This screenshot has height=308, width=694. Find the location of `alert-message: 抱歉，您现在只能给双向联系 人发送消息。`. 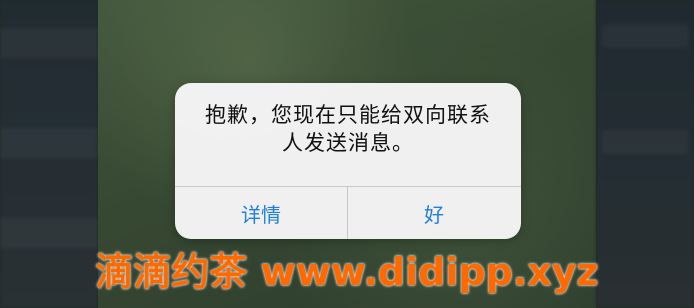

alert-message: 抱歉，您现在只能给双向联系 人发送消息。 is located at coordinates (348, 129).